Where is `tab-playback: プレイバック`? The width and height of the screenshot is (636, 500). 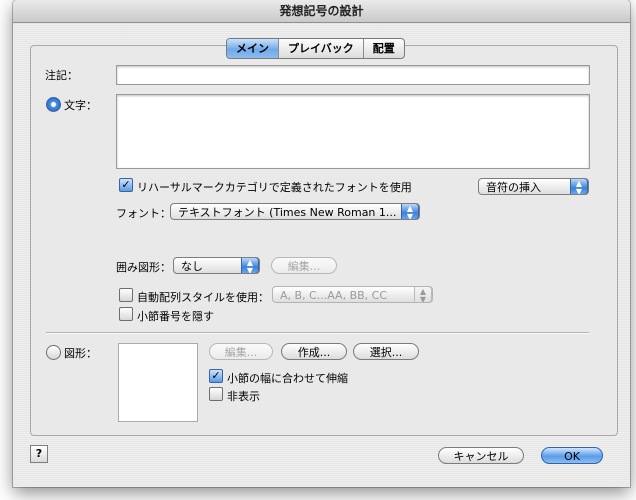
tab-playback: プレイバック is located at coordinates (321, 48).